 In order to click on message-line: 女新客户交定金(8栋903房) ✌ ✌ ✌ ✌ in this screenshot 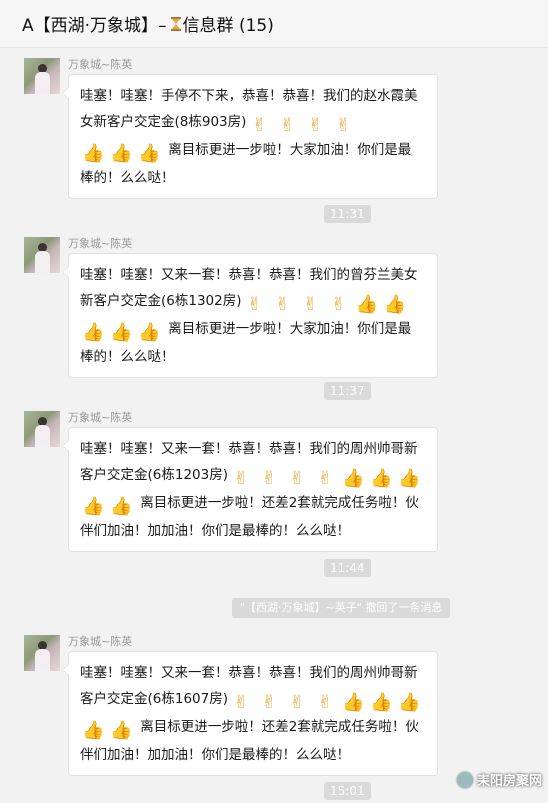, I will do `click(253, 123)`.